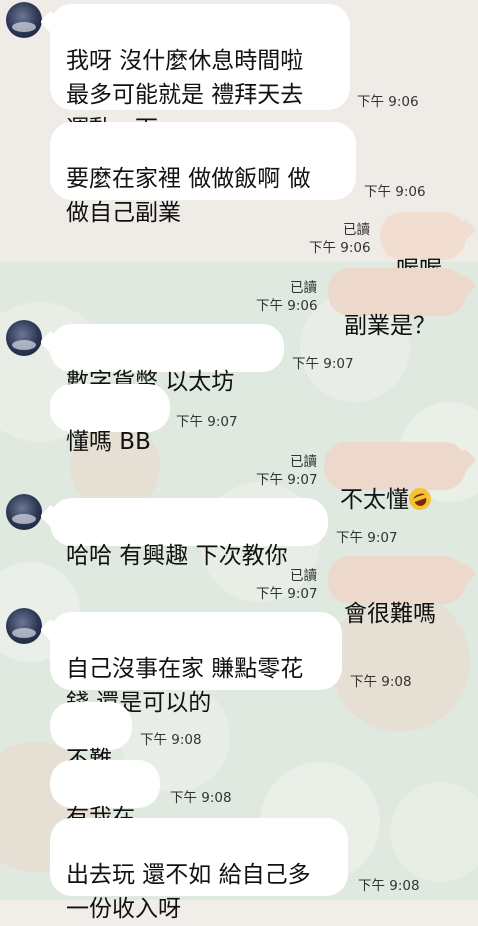 The width and height of the screenshot is (478, 926). Describe the element at coordinates (423, 247) in the screenshot. I see `message-bubble: 喔喔` at that location.